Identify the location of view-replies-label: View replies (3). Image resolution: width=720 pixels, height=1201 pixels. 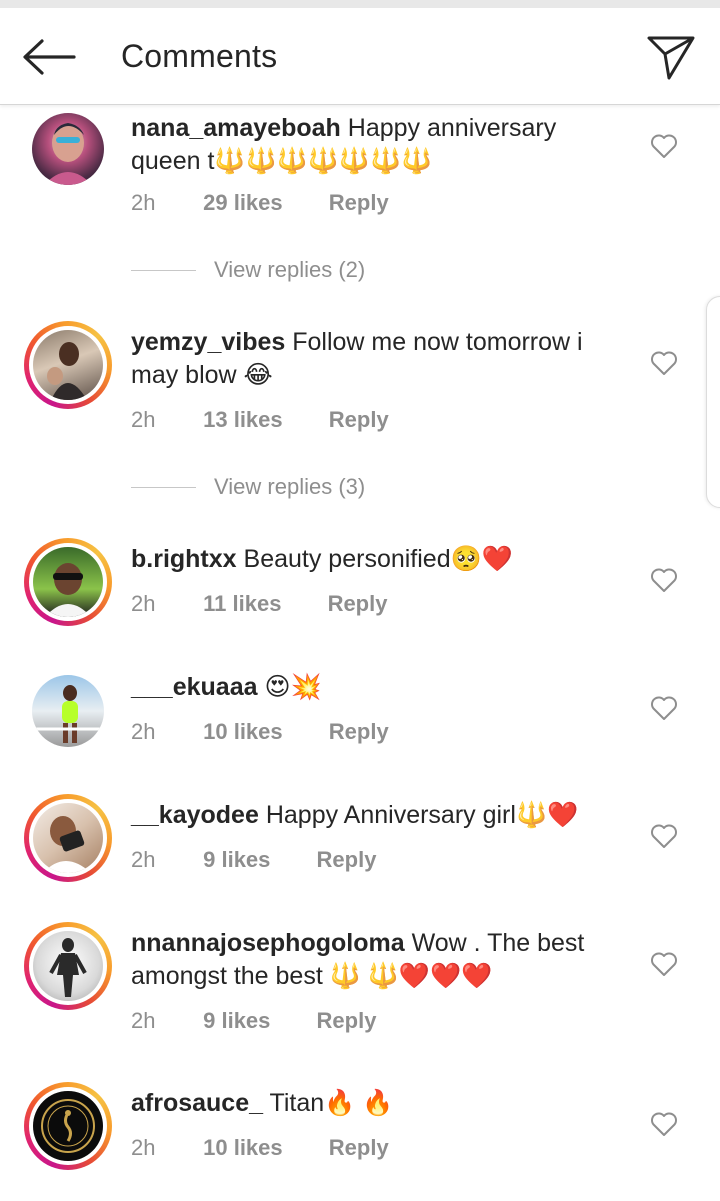
(290, 486).